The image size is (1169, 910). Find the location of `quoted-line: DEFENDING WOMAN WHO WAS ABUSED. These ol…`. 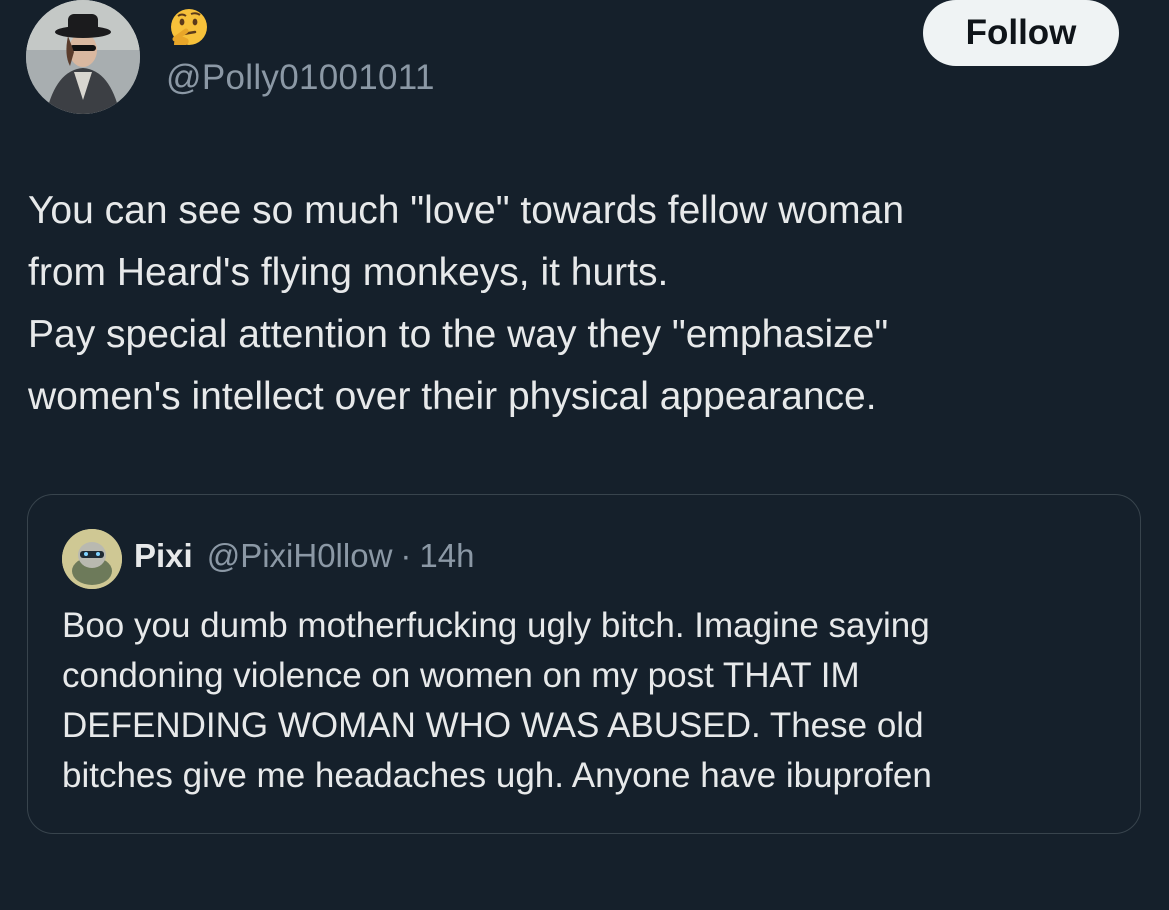

quoted-line: DEFENDING WOMAN WHO WAS ABUSED. These ol… is located at coordinates (493, 725).